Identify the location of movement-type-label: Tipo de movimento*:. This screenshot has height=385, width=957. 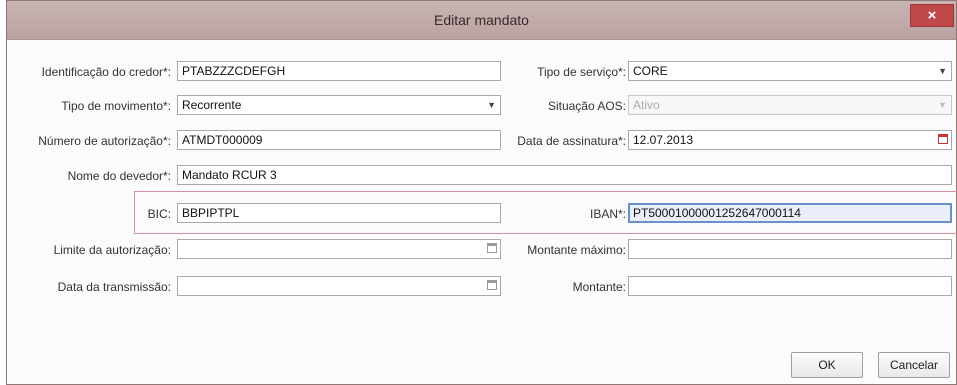
(116, 106).